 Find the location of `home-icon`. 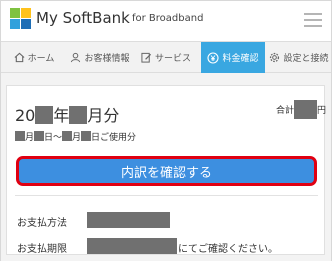

home-icon is located at coordinates (19, 57).